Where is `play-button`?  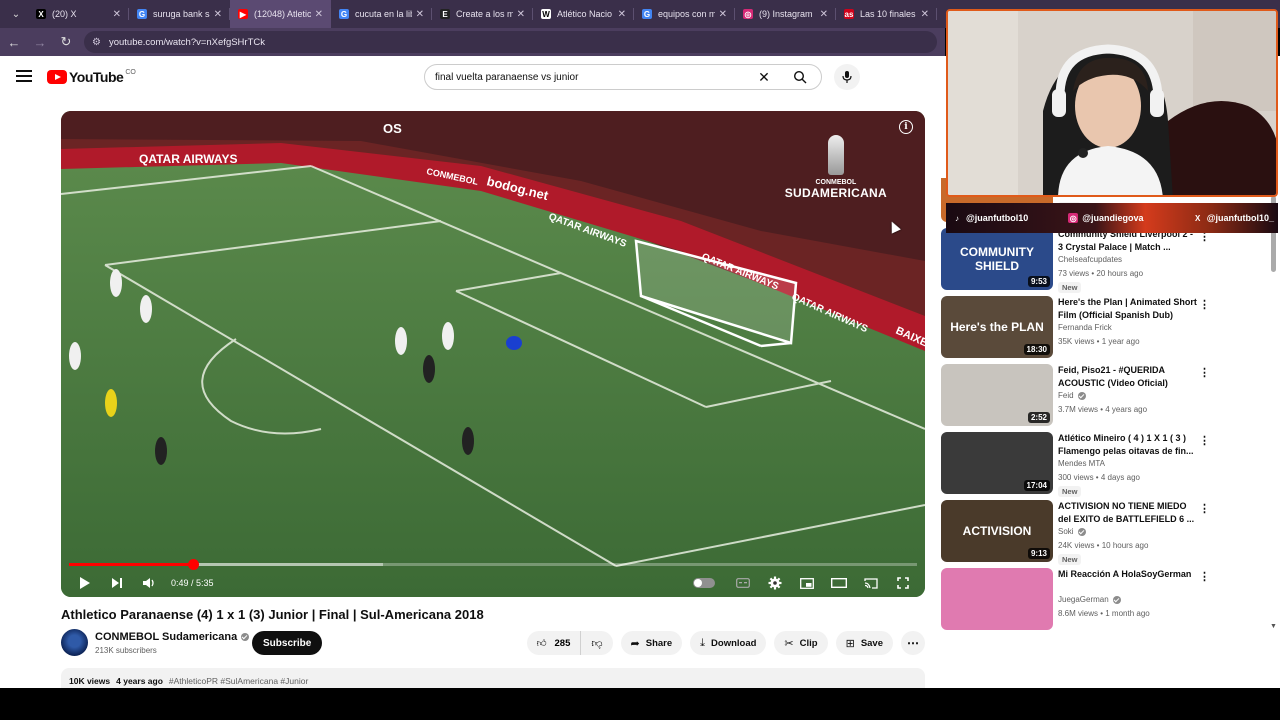 play-button is located at coordinates (85, 583).